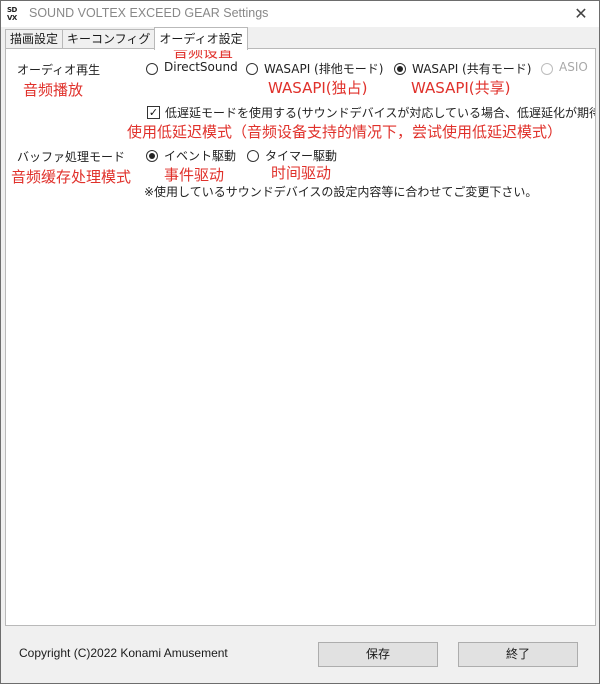 The height and width of the screenshot is (684, 600). I want to click on tab-bar: 描画設定 キーコンフィグ オーディオ設定, so click(126, 38).